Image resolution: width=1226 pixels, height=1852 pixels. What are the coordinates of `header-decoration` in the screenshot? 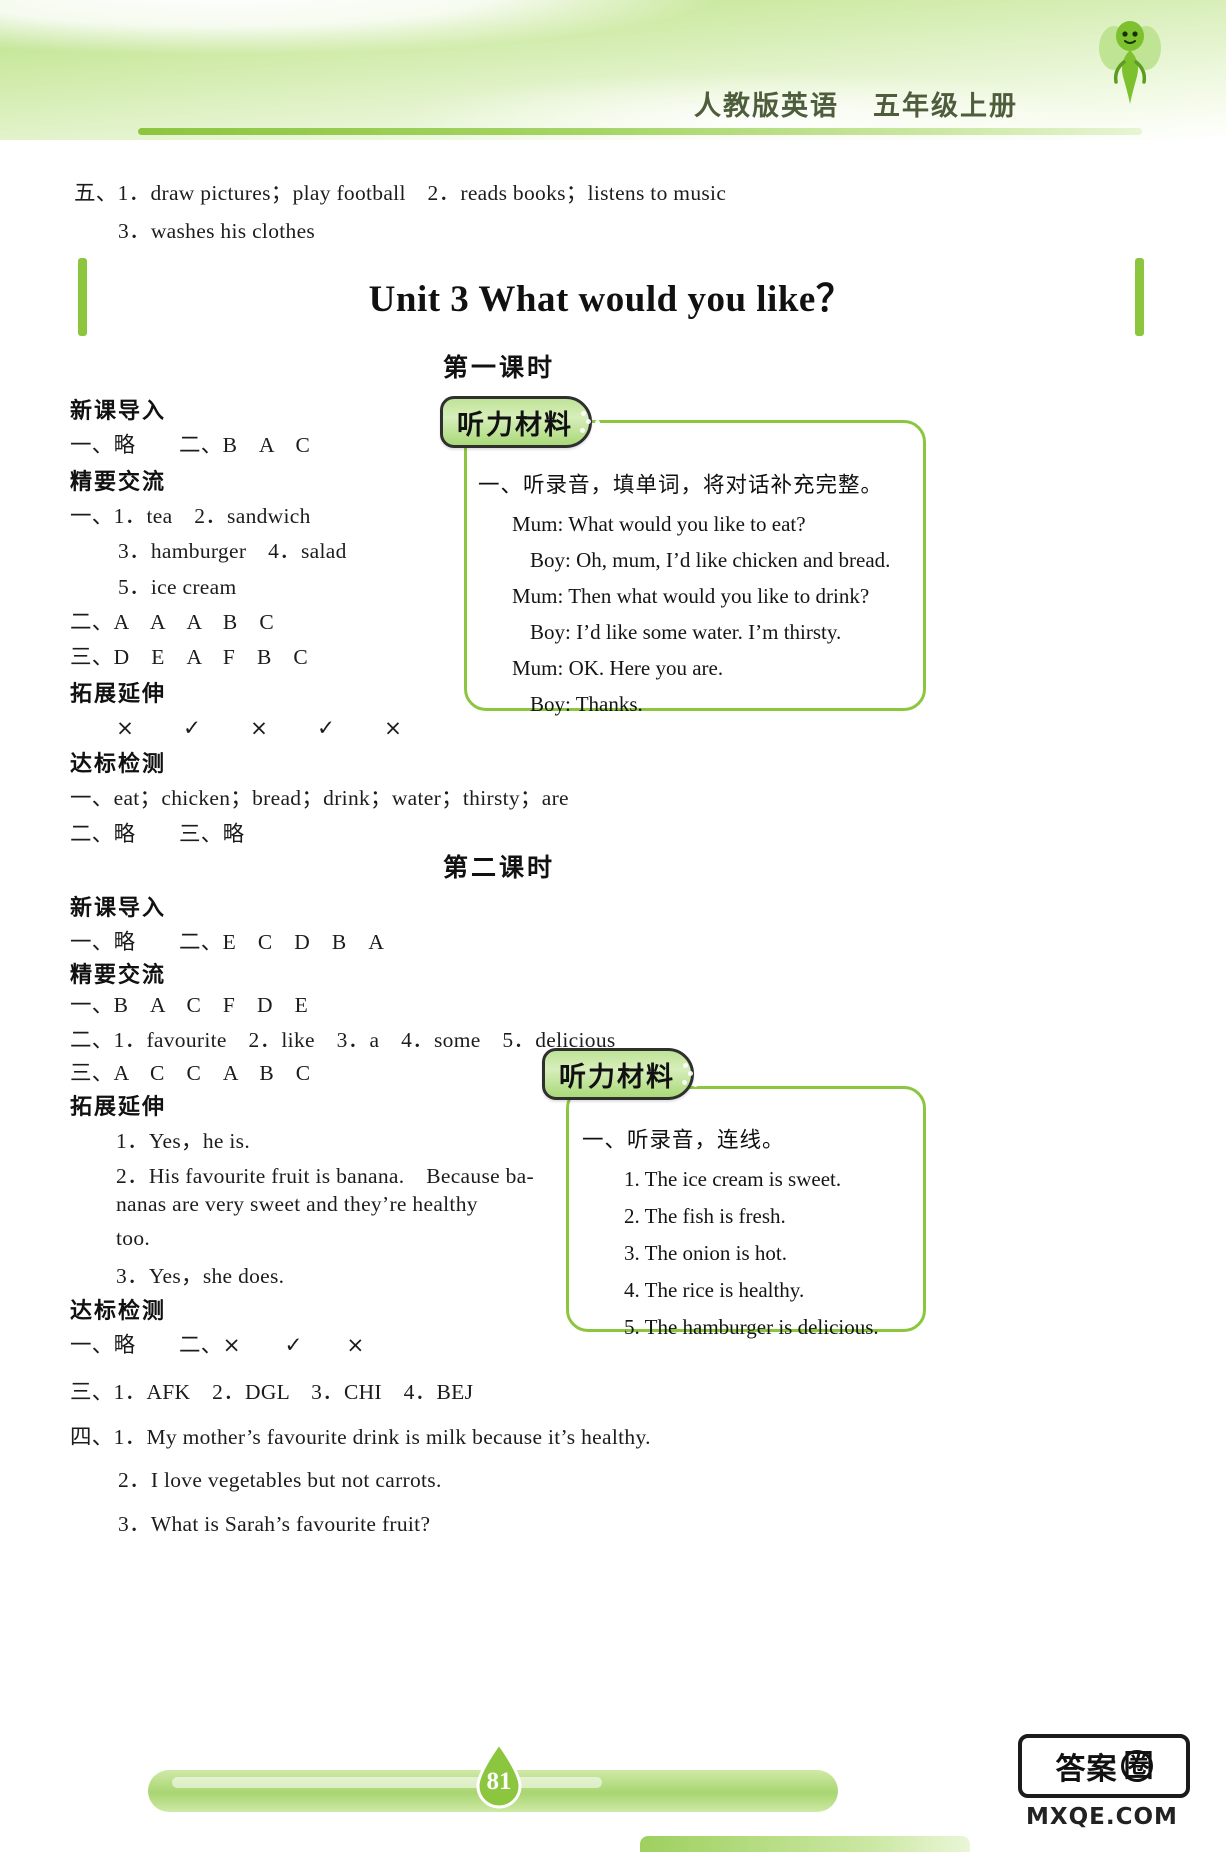 It's located at (613, 70).